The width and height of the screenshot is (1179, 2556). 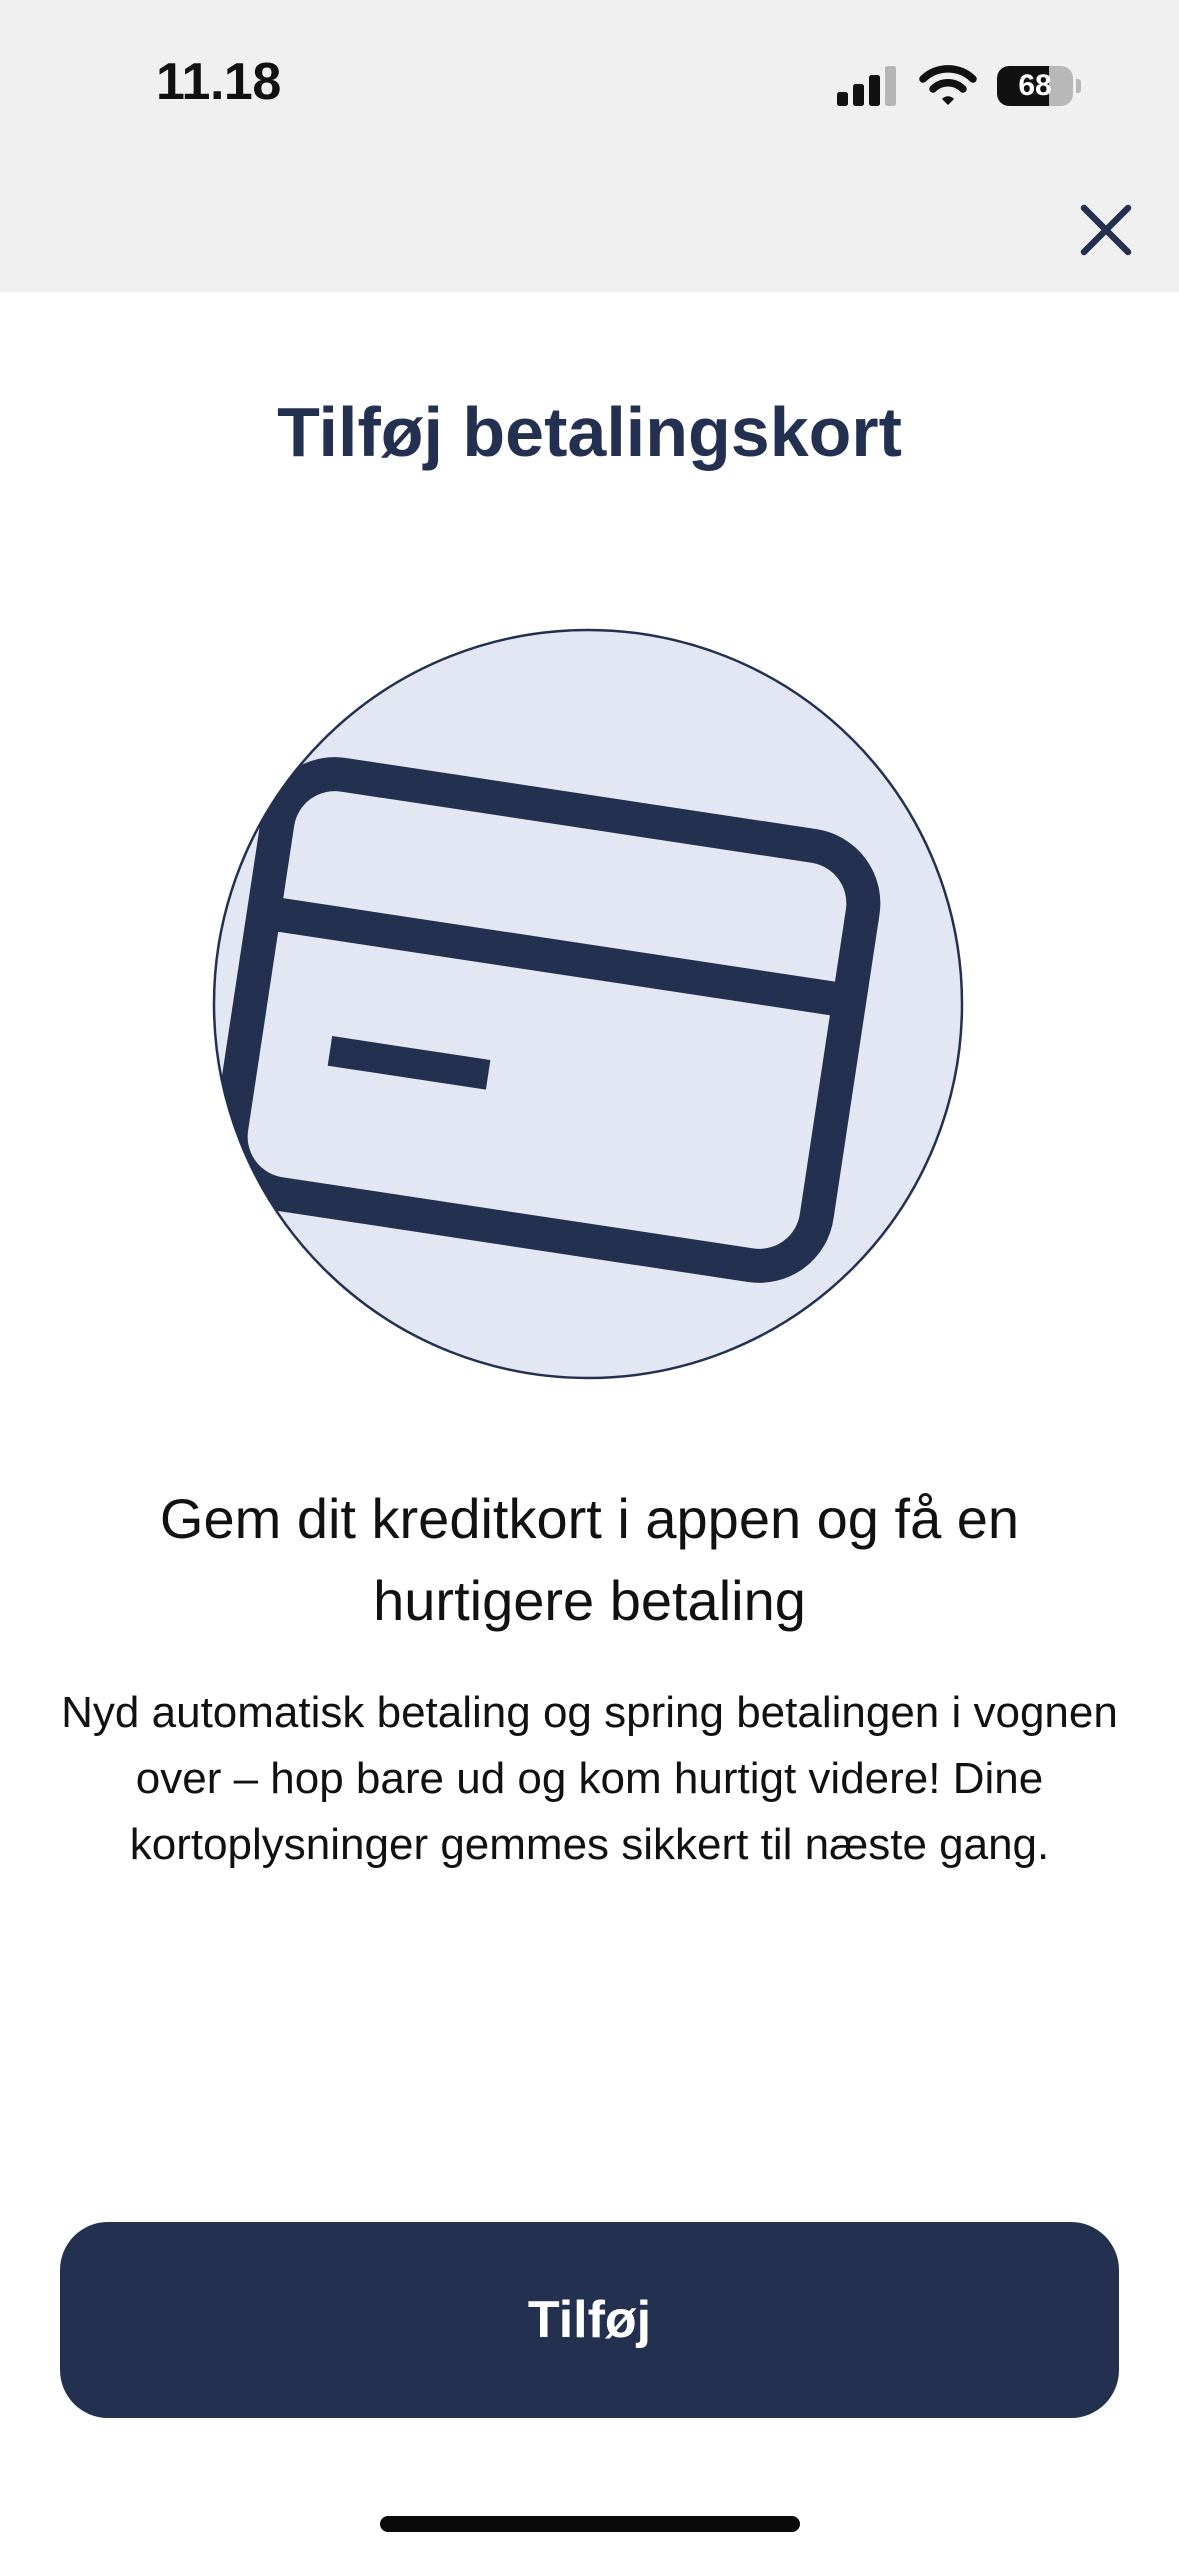 I want to click on status-icons: 68, so click(x=959, y=86).